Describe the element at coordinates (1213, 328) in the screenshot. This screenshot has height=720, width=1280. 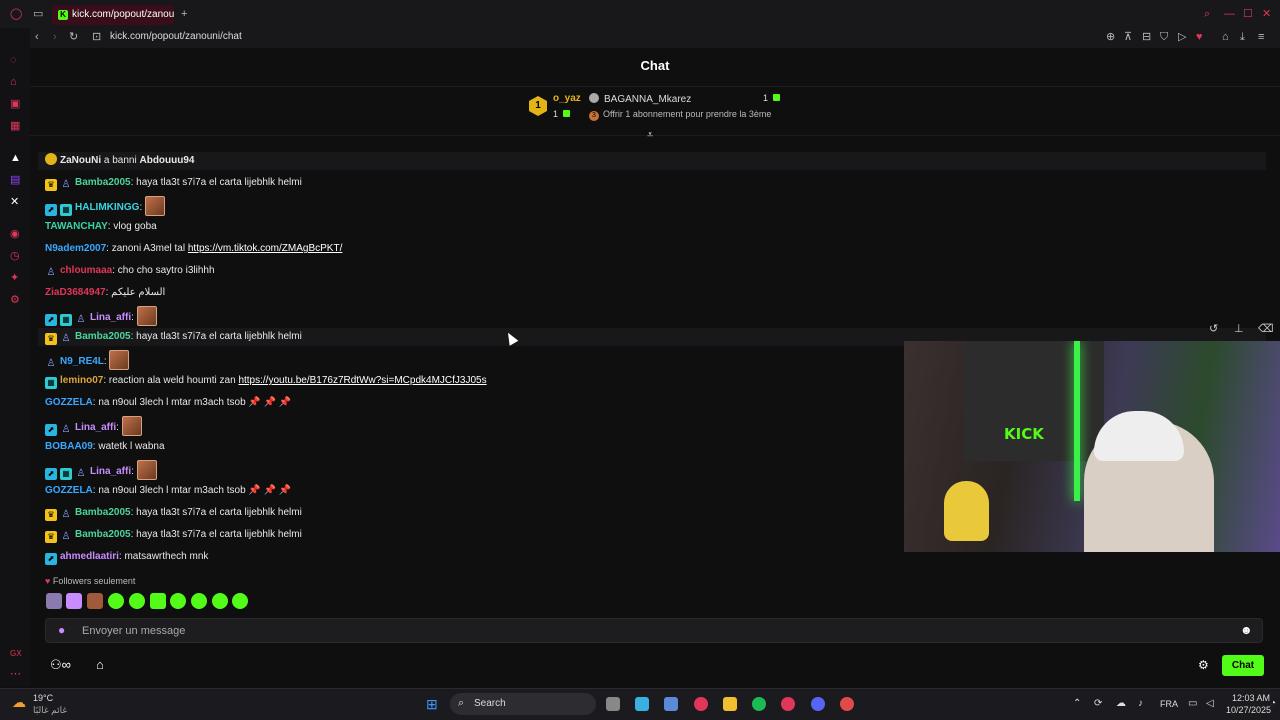
I see `video-back-icon: ↺` at that location.